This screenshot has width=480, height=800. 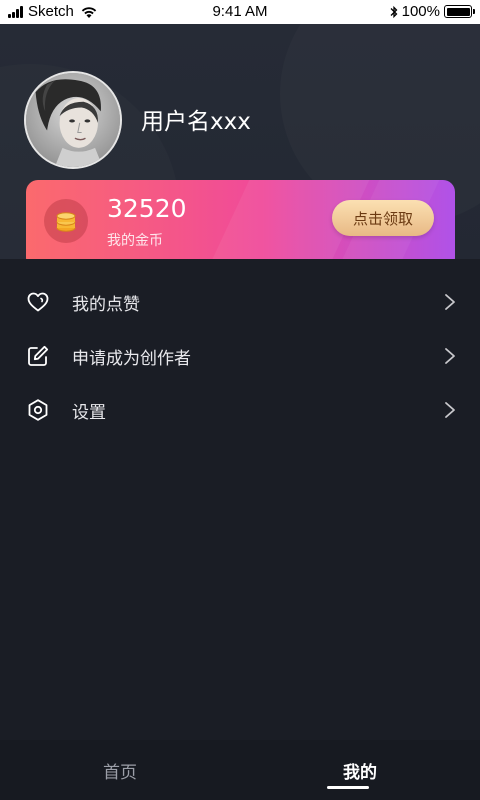 I want to click on menu-item-likes: 我的点赞, so click(x=240, y=302).